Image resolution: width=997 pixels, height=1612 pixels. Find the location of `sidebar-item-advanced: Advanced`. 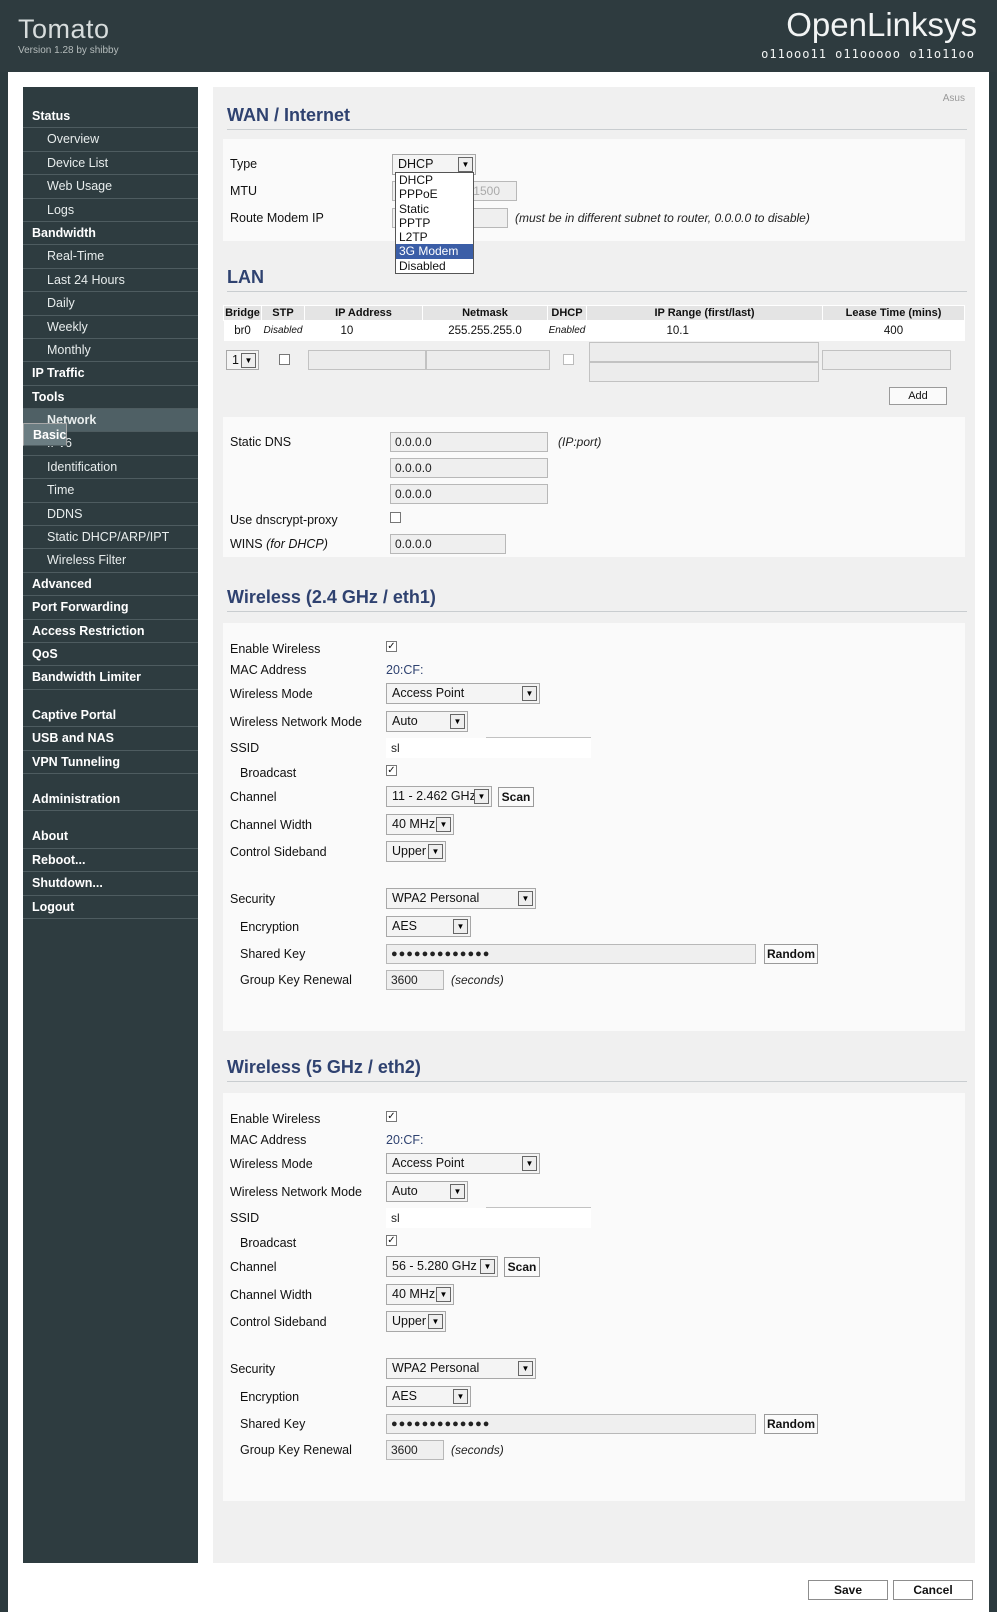

sidebar-item-advanced: Advanced is located at coordinates (110, 585).